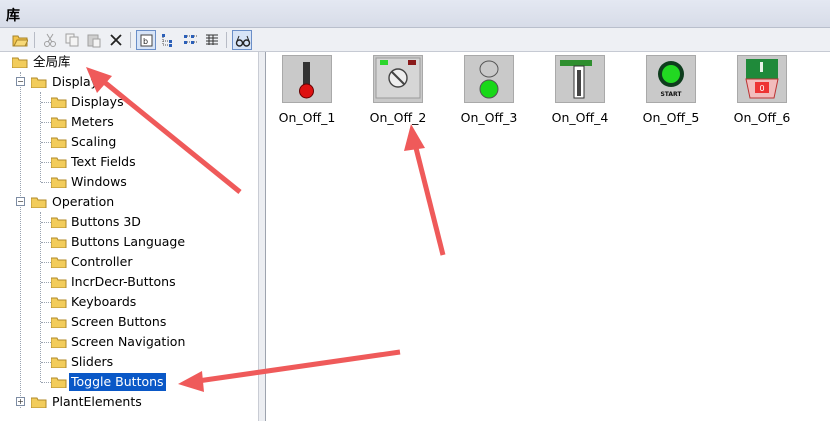  Describe the element at coordinates (761, 88) in the screenshot. I see `svg-text: 0` at that location.